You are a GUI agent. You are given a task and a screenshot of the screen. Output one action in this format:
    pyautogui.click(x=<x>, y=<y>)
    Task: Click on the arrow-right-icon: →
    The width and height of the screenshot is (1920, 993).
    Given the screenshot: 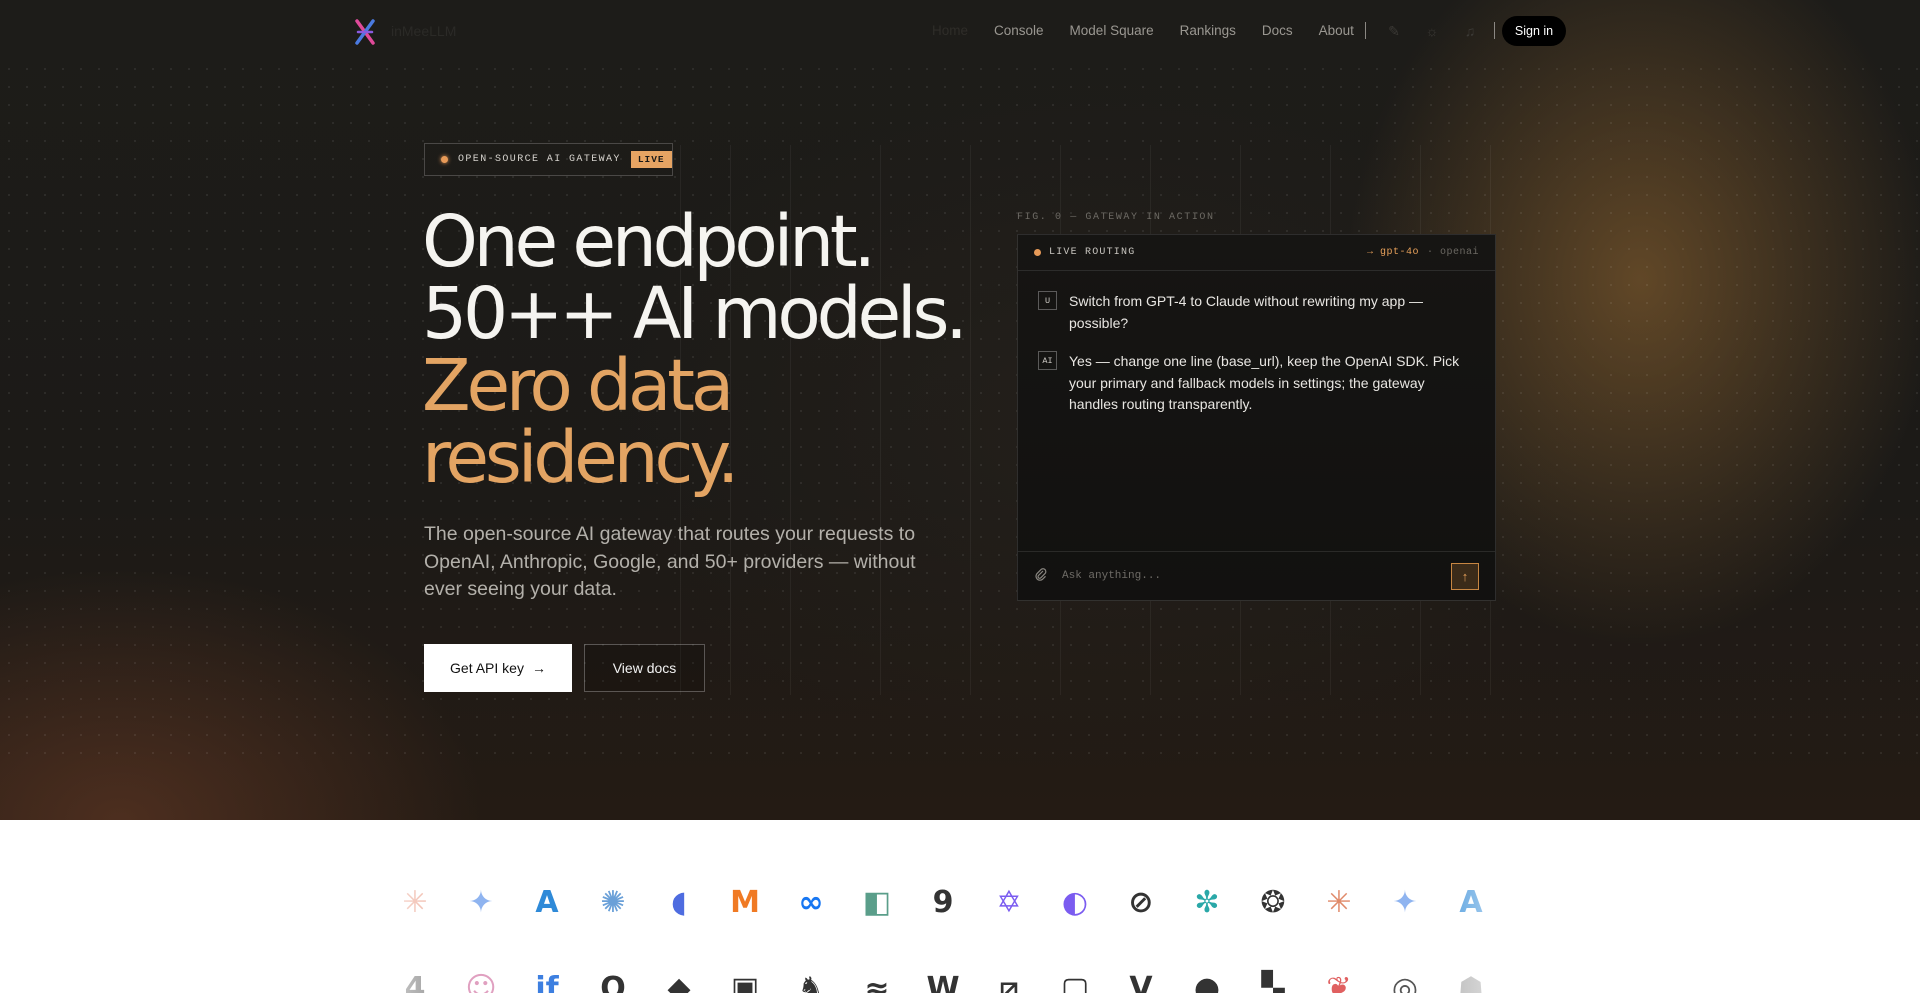 What is the action you would take?
    pyautogui.click(x=538, y=668)
    